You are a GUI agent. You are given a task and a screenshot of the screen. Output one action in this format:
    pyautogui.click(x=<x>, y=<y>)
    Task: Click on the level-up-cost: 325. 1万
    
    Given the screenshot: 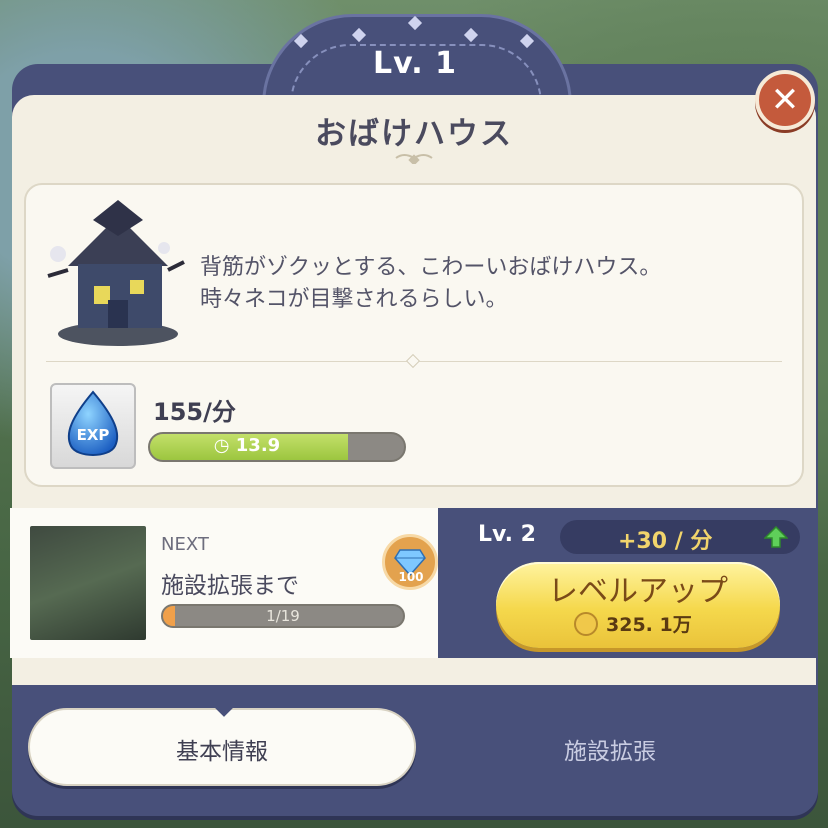 What is the action you would take?
    pyautogui.click(x=649, y=625)
    